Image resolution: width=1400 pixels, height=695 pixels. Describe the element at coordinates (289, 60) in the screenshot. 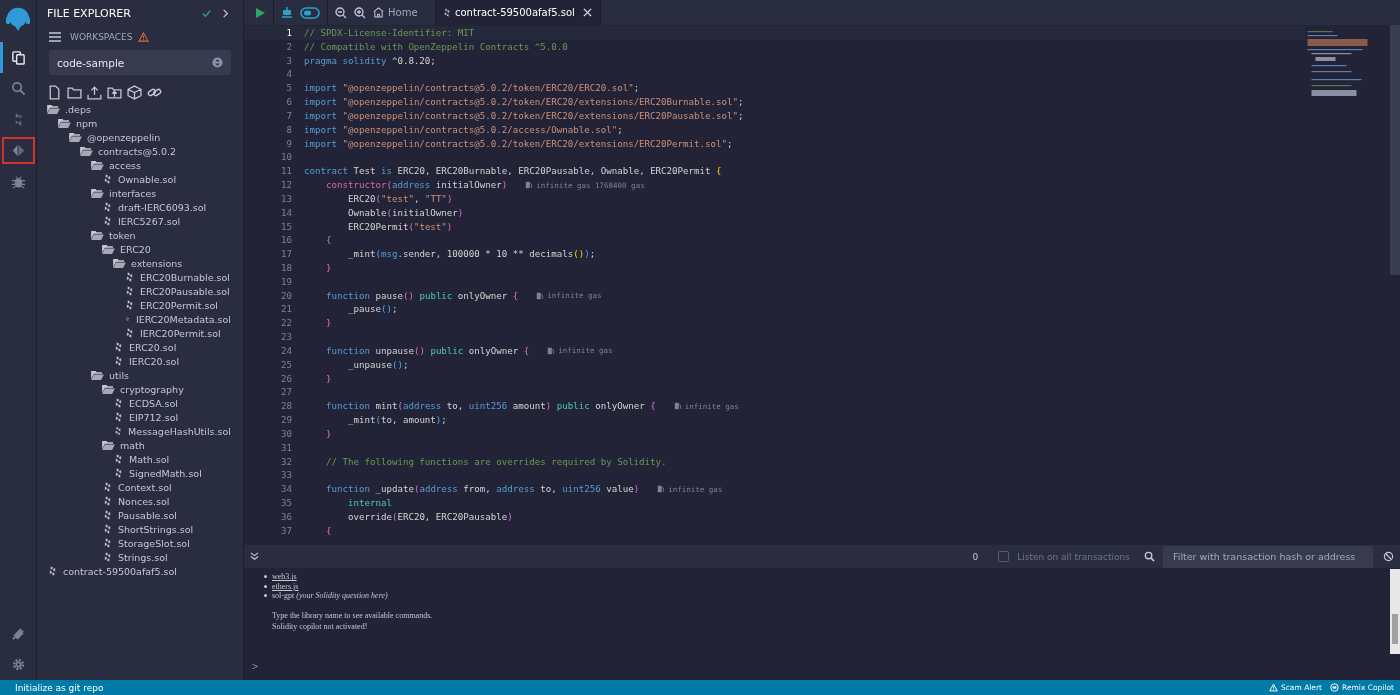

I see `line-number: 3` at that location.